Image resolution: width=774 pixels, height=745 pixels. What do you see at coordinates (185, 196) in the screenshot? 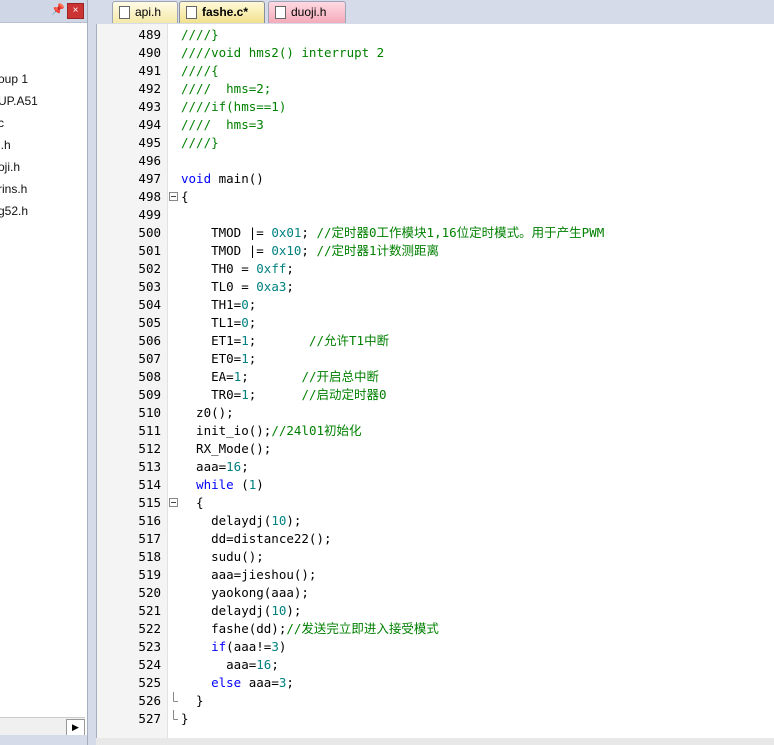
I see `code-text: {` at bounding box center [185, 196].